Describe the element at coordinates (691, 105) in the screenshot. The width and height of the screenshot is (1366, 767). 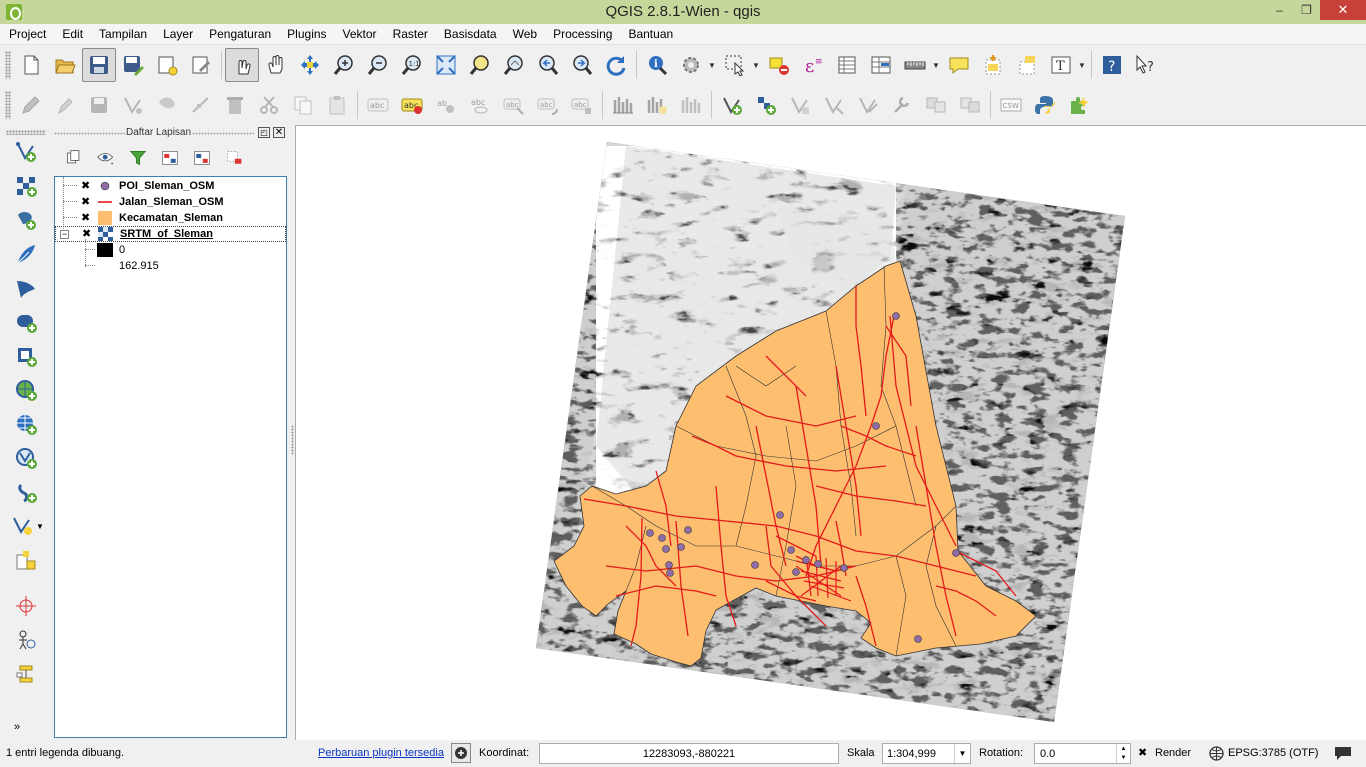
I see `raster-stretch-button` at that location.